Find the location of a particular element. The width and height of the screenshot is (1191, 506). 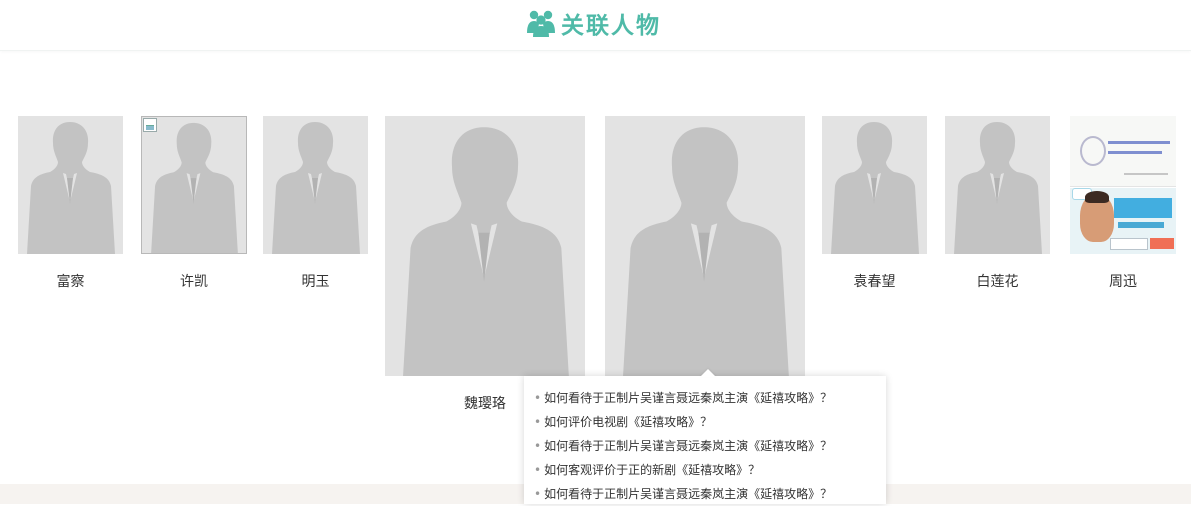

ad-button is located at coordinates (1162, 243).